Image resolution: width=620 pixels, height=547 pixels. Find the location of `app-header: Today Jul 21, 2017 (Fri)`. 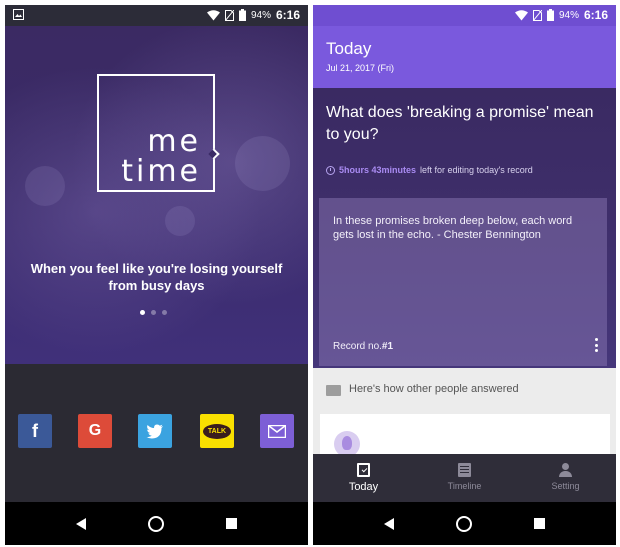

app-header: Today Jul 21, 2017 (Fri) is located at coordinates (464, 57).